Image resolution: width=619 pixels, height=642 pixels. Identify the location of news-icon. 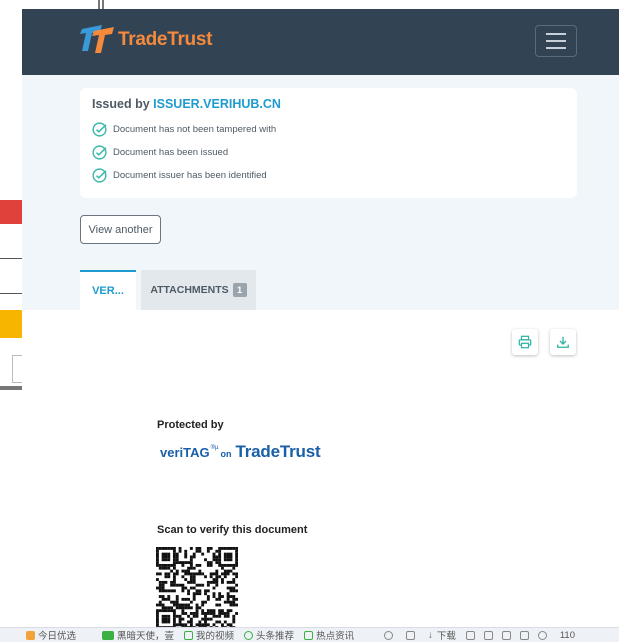
(309, 635).